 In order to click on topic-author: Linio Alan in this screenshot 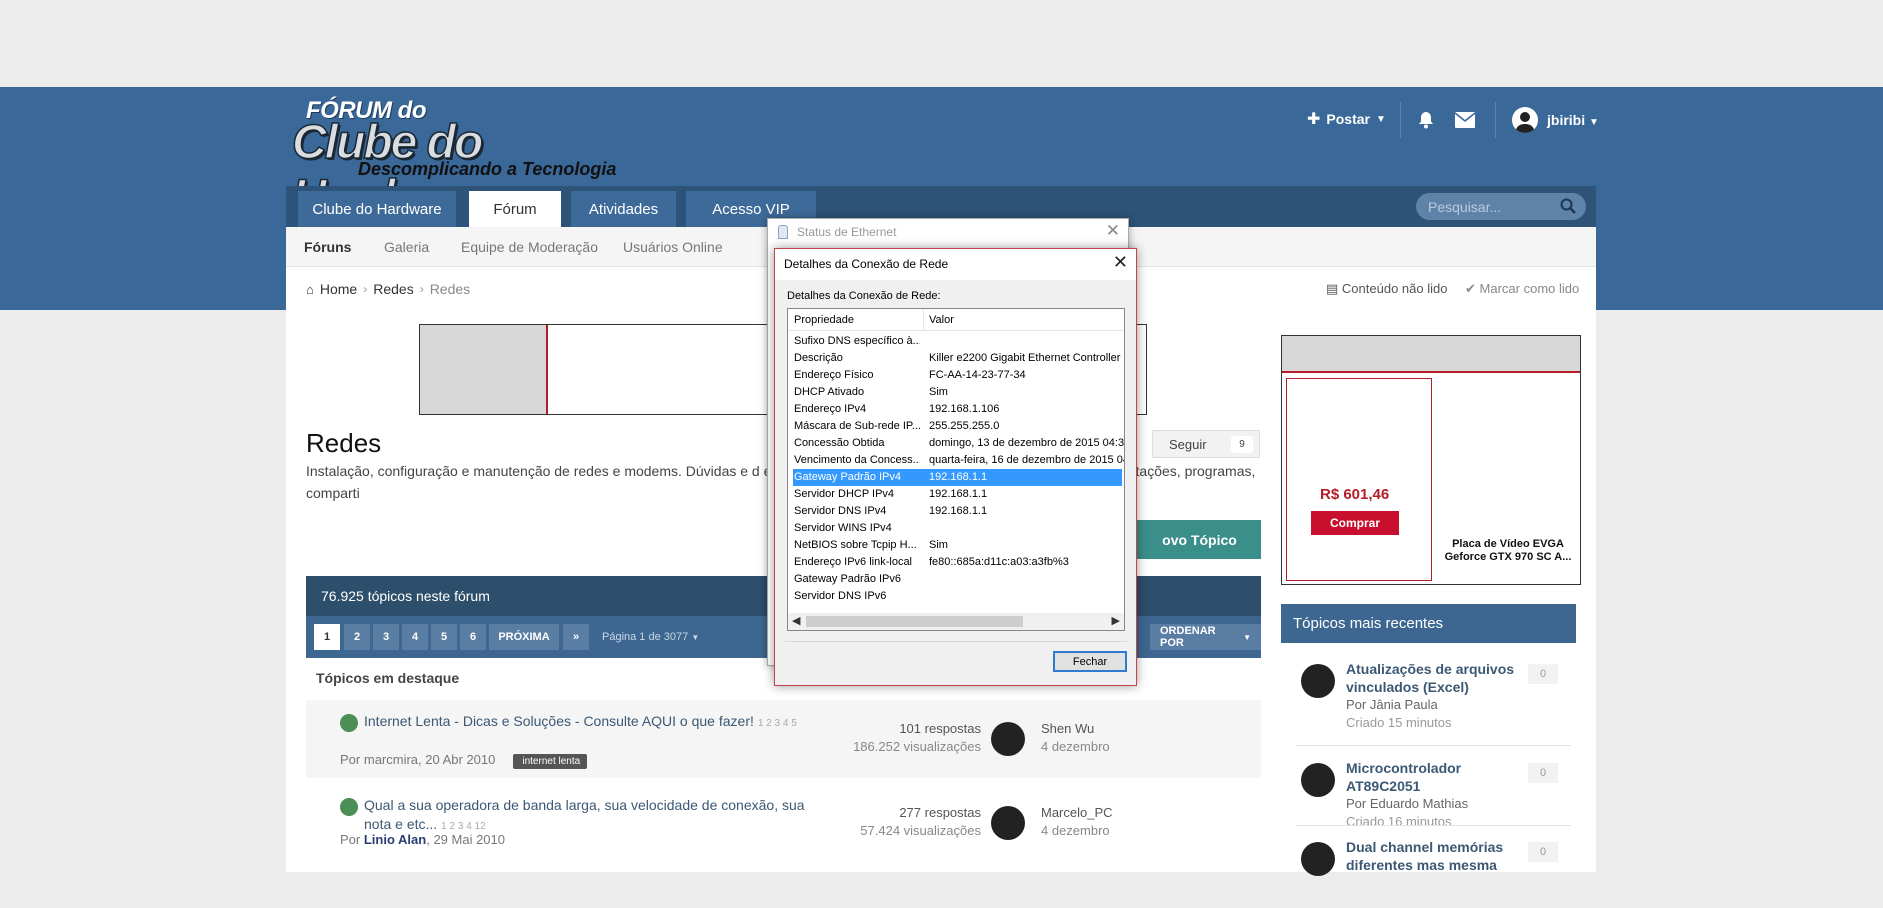, I will do `click(395, 839)`.